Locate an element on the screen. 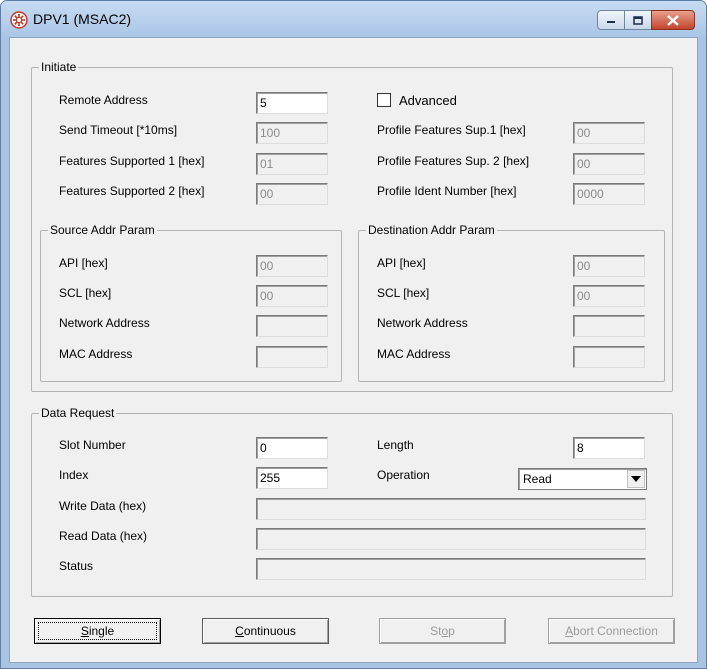 The image size is (707, 669). source-mac-address-input is located at coordinates (292, 357).